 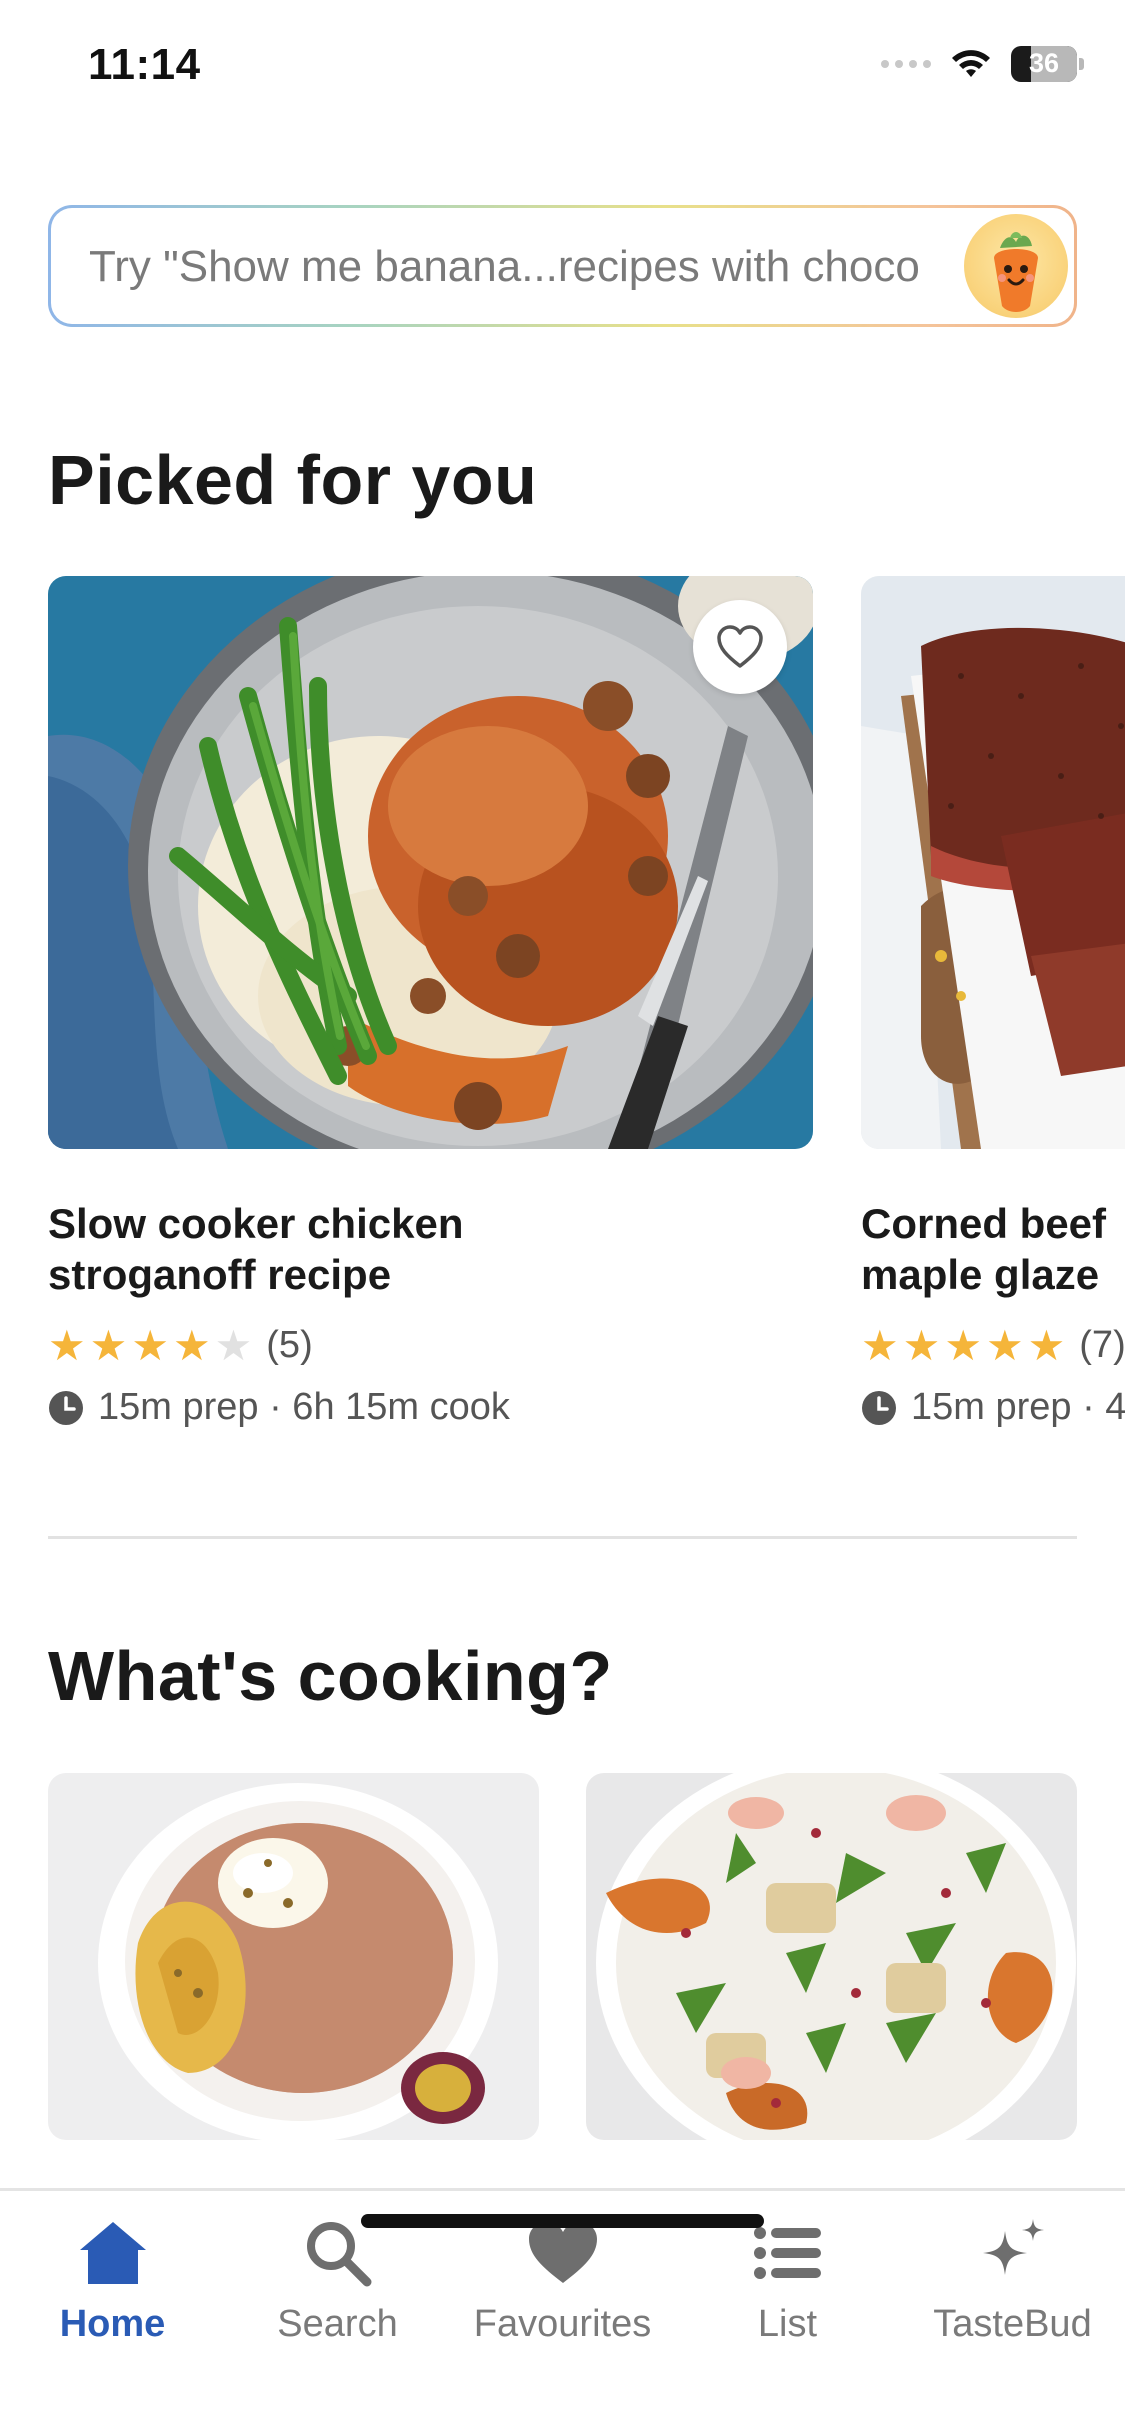 I want to click on tab-favourites: Favourites, so click(x=562, y=2279).